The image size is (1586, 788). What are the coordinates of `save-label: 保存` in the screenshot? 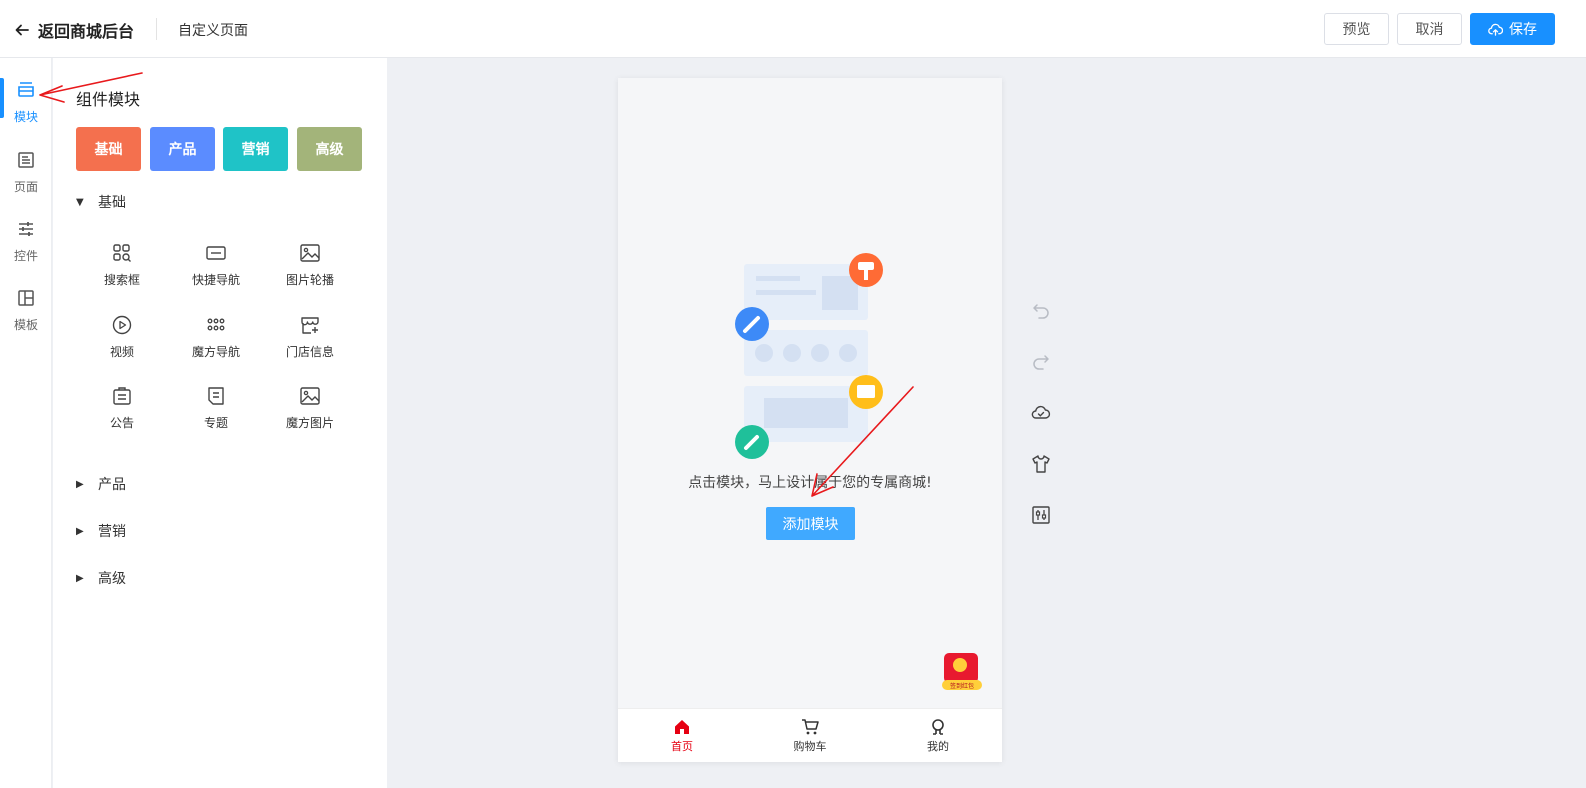 It's located at (1523, 30).